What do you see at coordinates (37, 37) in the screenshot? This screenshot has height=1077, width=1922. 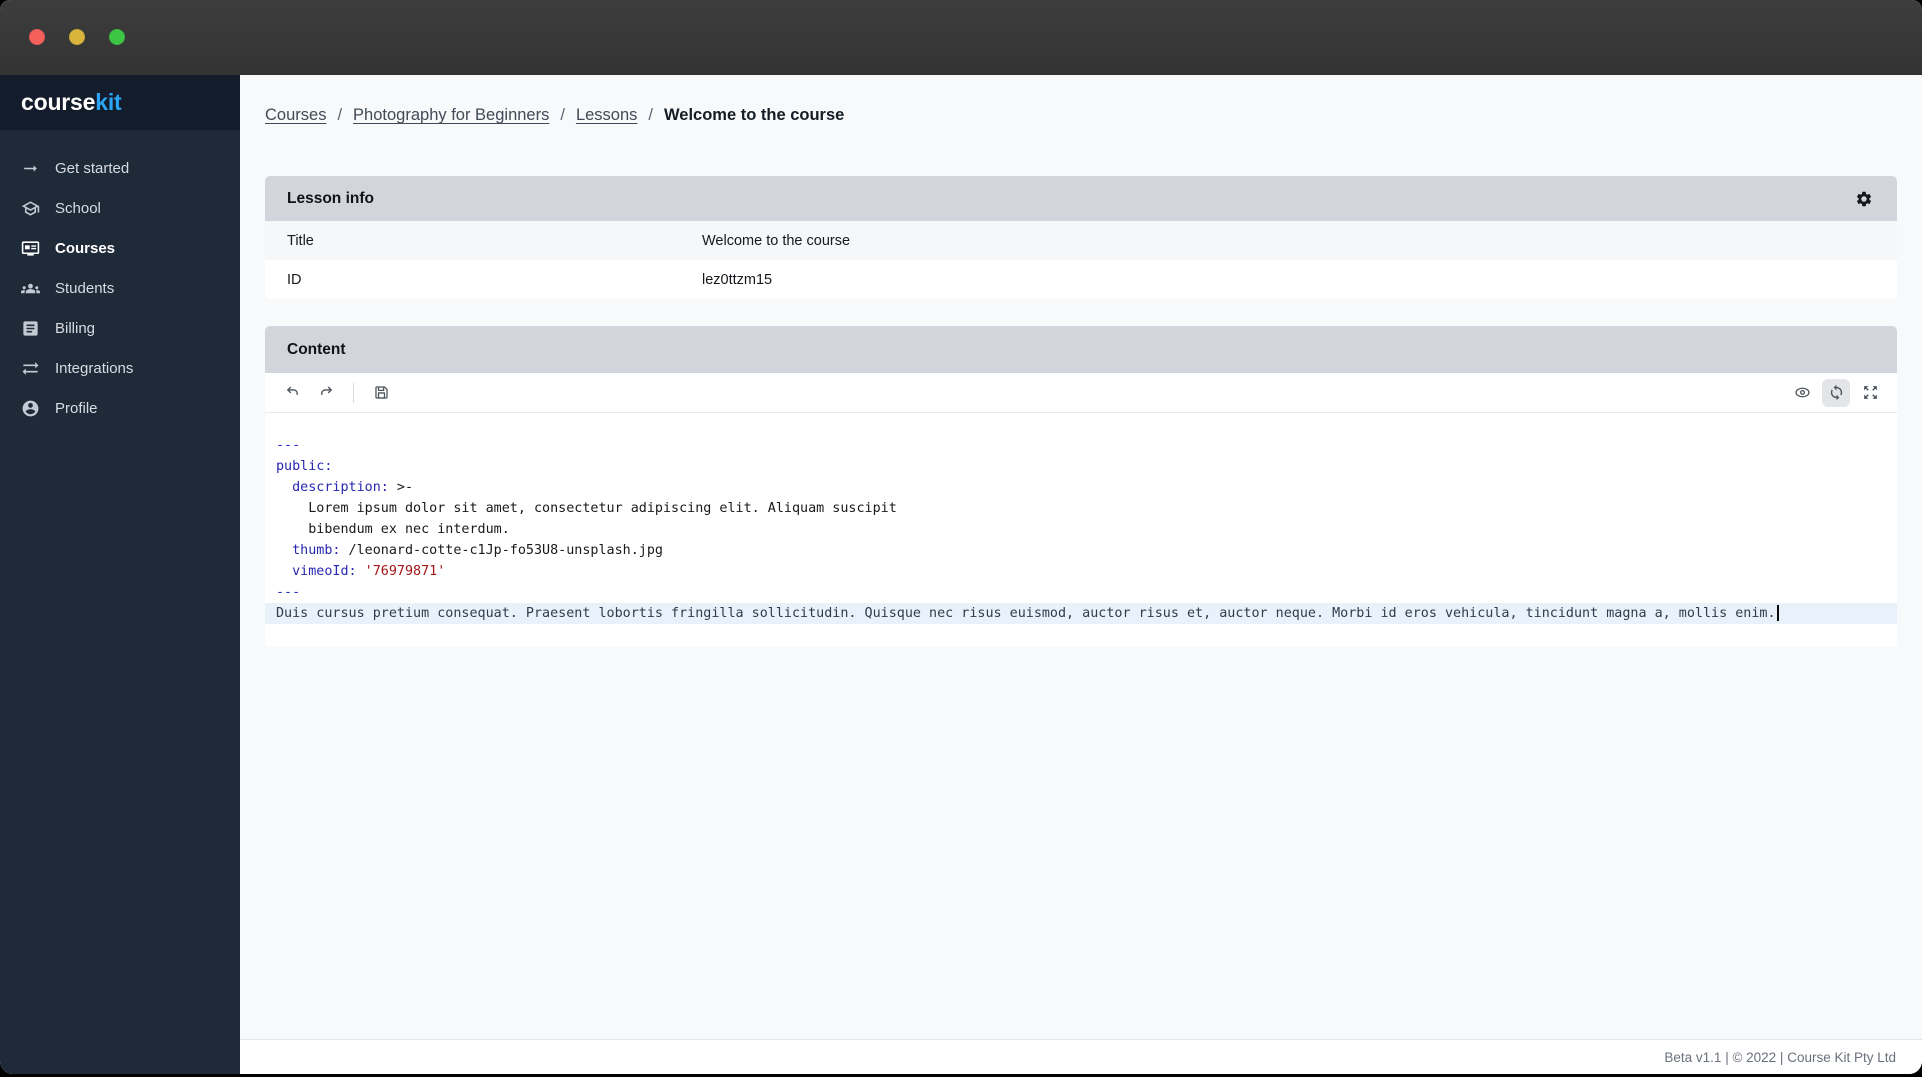 I see `close-button` at bounding box center [37, 37].